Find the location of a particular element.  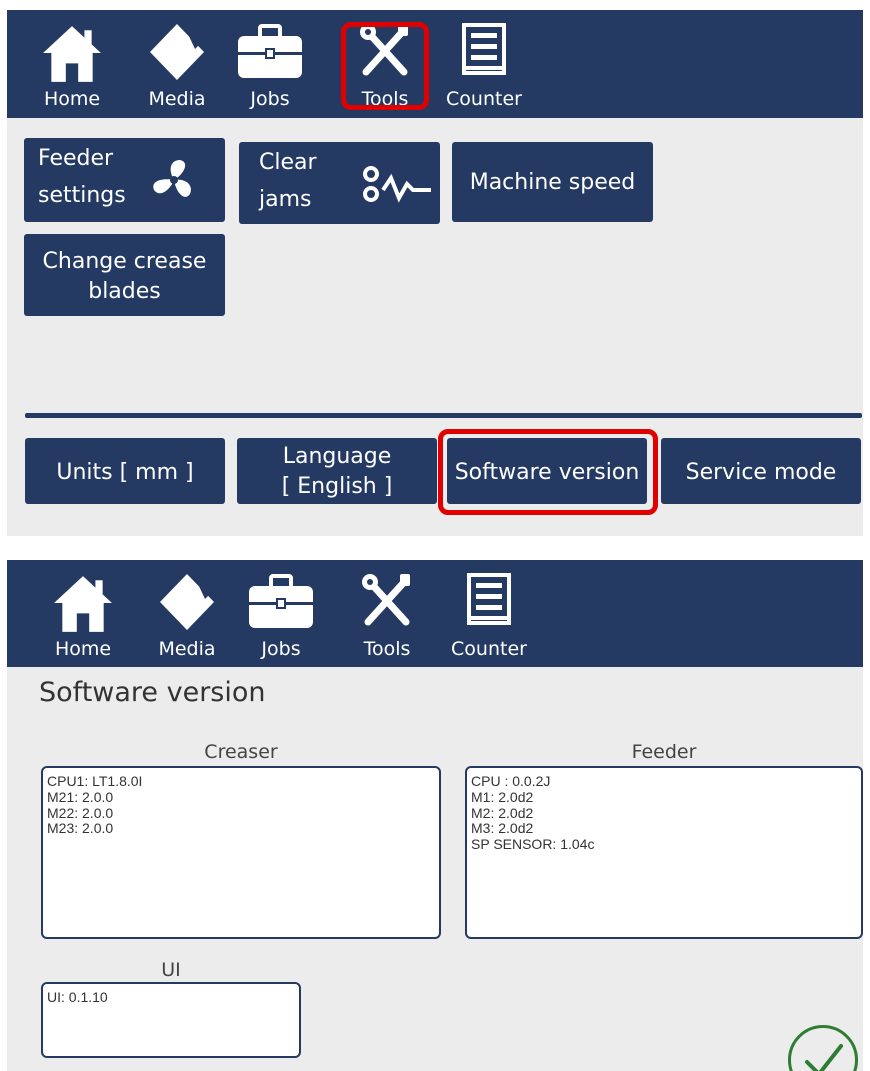

units-label: Units [ mm ] is located at coordinates (125, 472).